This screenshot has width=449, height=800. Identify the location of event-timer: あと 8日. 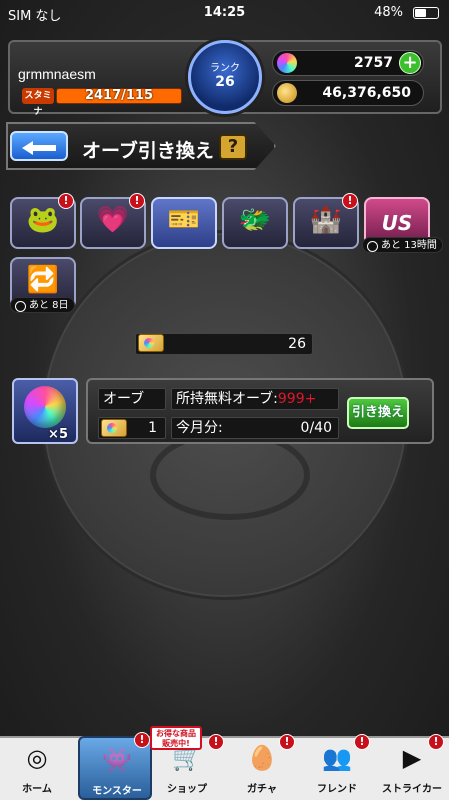
(42, 305).